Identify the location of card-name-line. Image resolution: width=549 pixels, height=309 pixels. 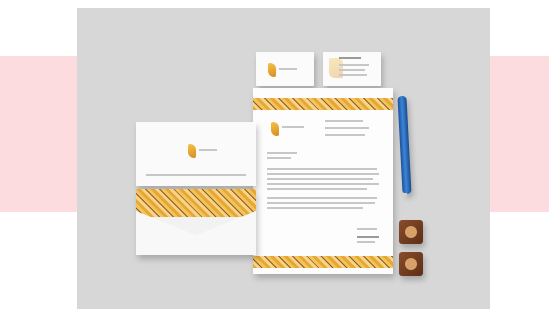
(350, 58).